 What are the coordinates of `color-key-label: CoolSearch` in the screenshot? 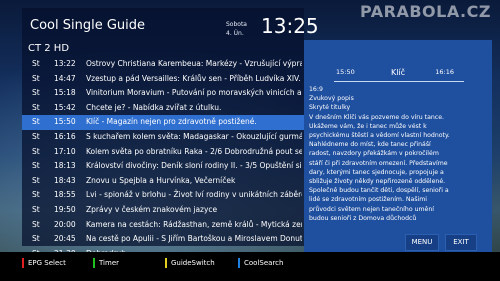 It's located at (264, 263).